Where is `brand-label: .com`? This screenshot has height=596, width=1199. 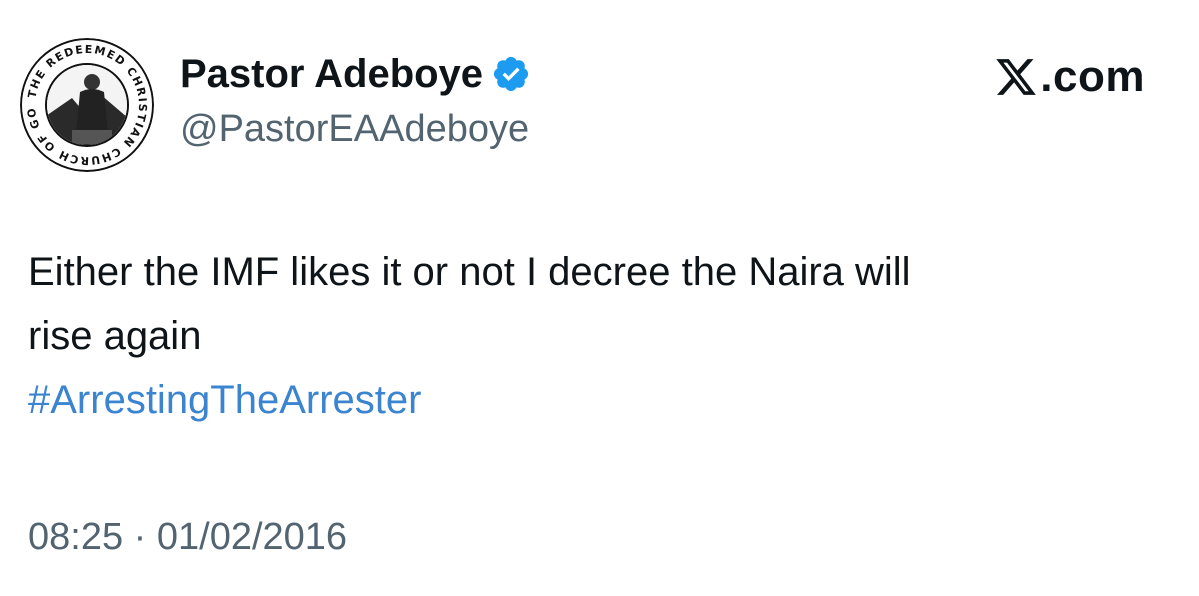 brand-label: .com is located at coordinates (1092, 76).